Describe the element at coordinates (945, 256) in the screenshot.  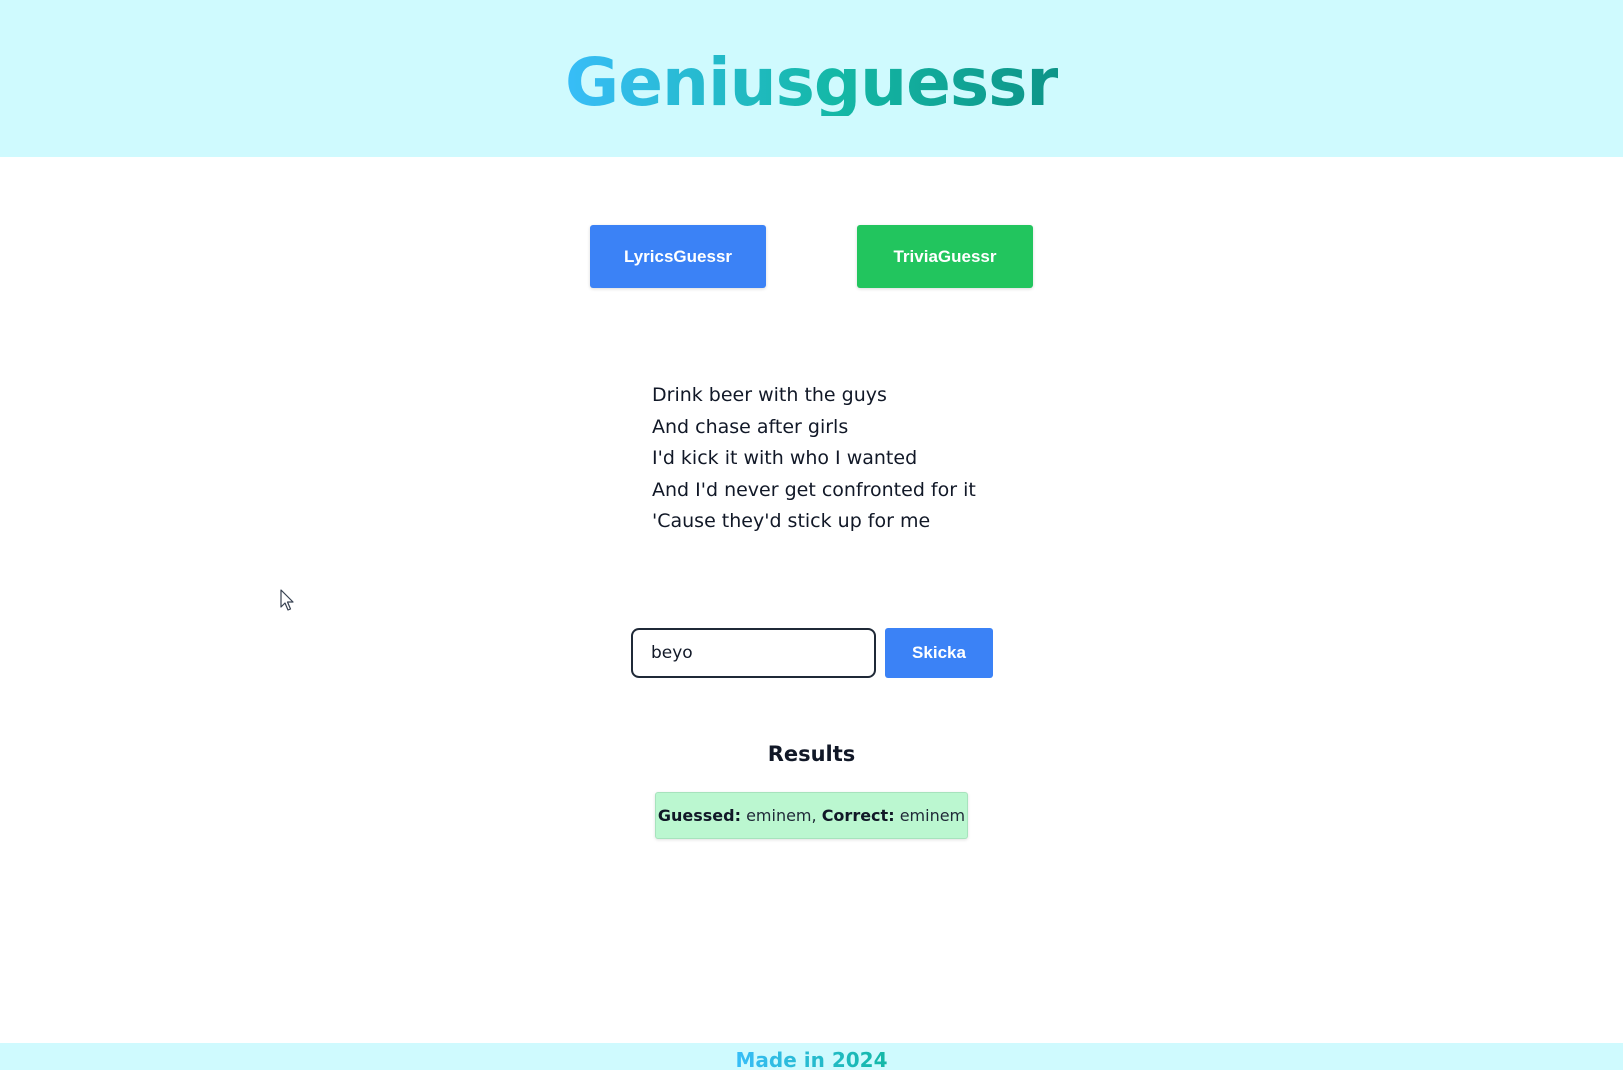
I see `trivia-guessr-button: TriviaGuessr` at that location.